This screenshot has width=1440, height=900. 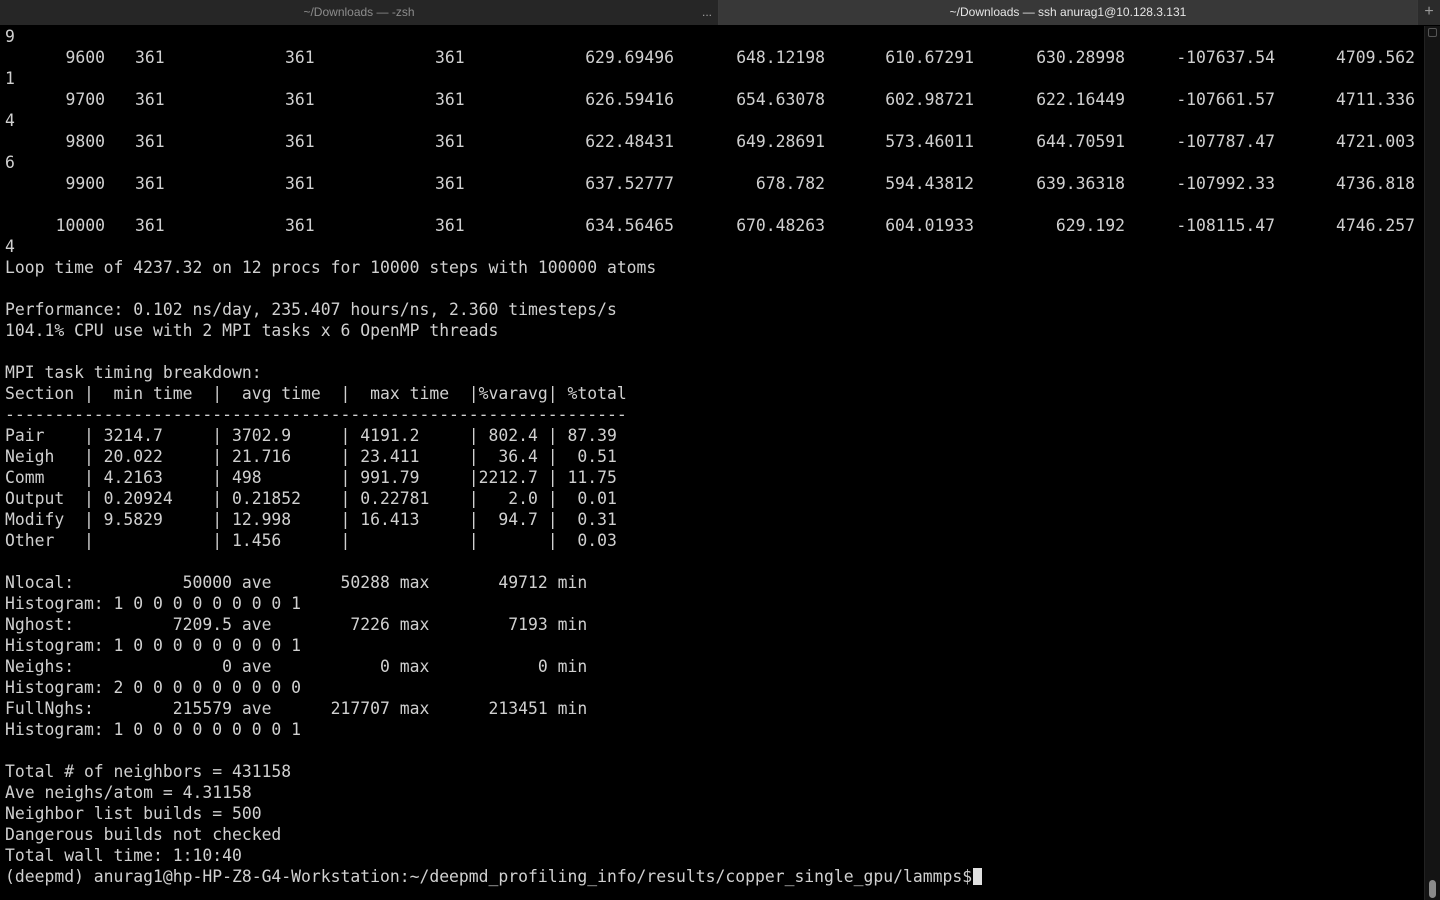 What do you see at coordinates (1080, 141) in the screenshot?
I see `thermo-cell-c7: 644.70591` at bounding box center [1080, 141].